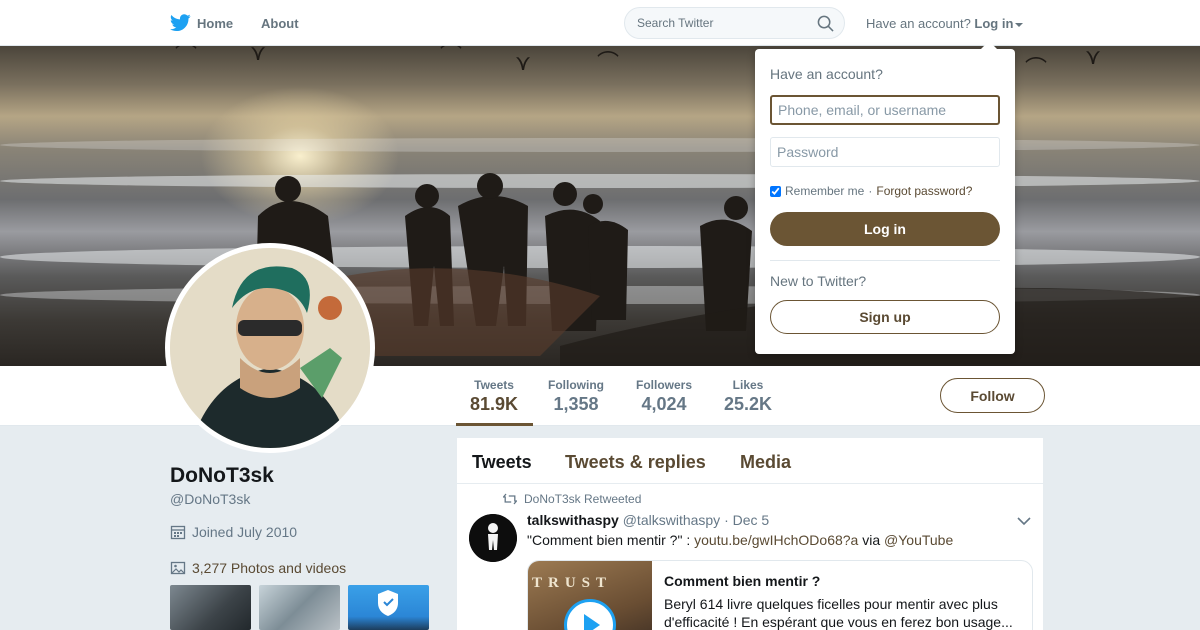 This screenshot has height=630, width=1200. Describe the element at coordinates (245, 532) in the screenshot. I see `joined-text: Joined July 2010` at that location.